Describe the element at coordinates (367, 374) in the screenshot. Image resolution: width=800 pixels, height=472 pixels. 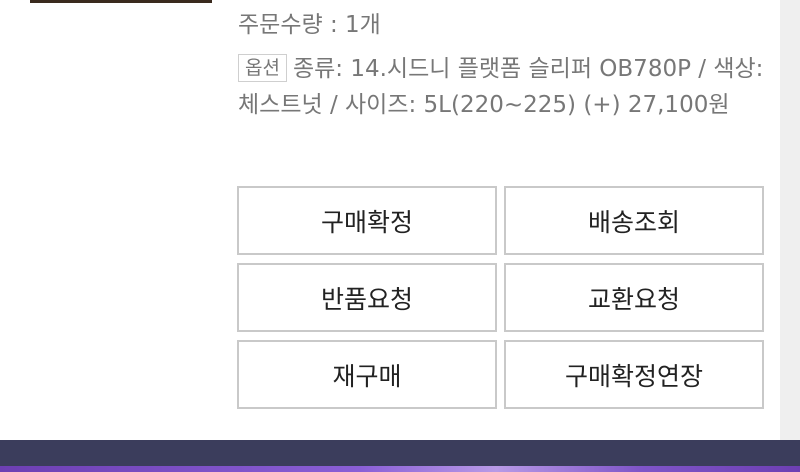
I see `repurchase-button: 재구매` at that location.